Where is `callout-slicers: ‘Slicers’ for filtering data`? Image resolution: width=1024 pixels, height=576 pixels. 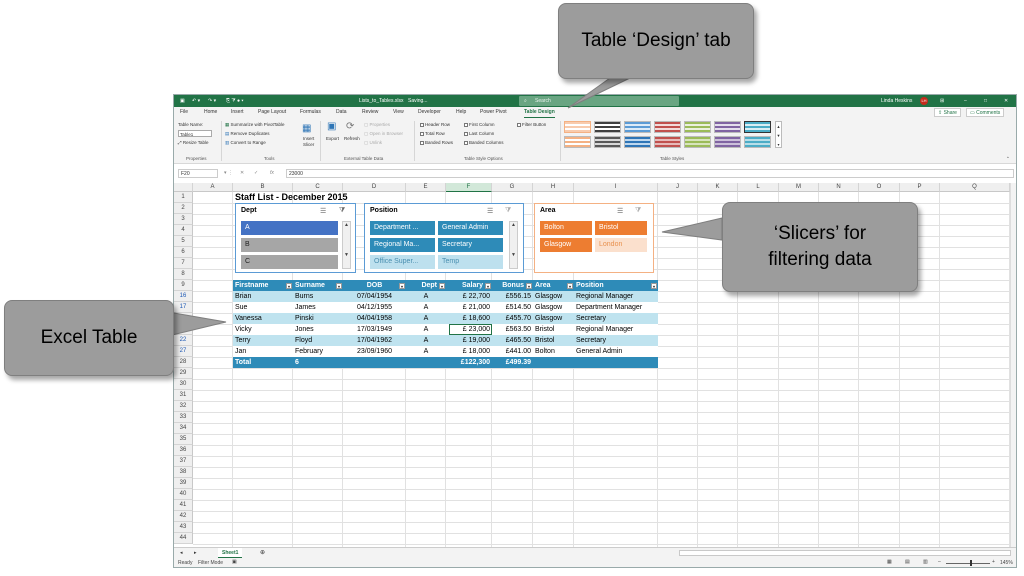
callout-slicers: ‘Slicers’ for filtering data is located at coordinates (820, 247).